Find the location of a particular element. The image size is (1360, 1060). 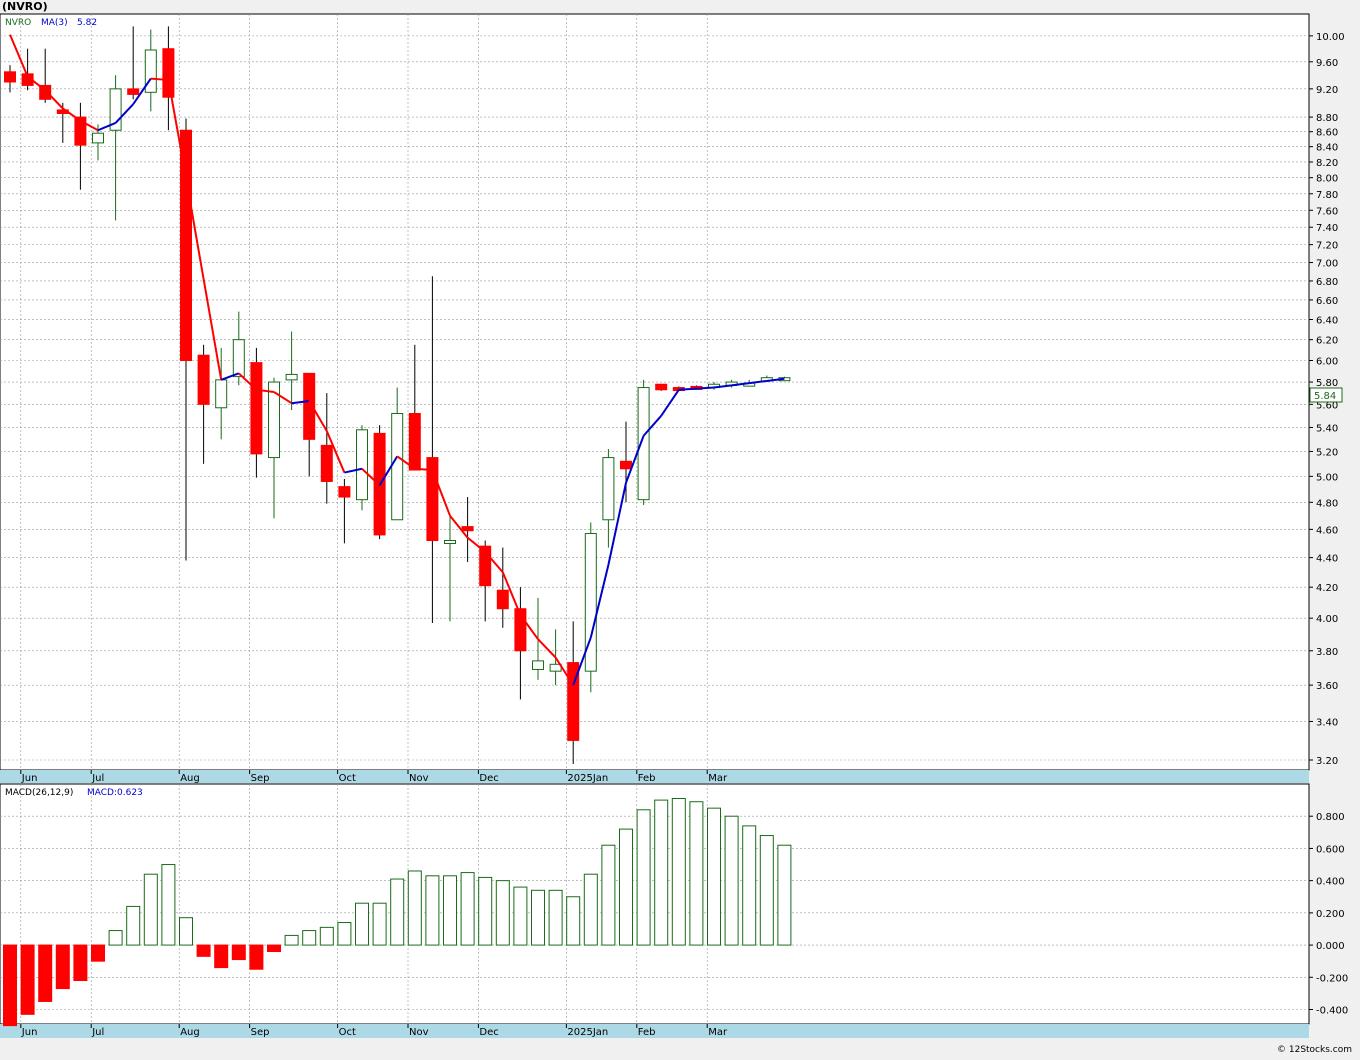

price-month-label: Nov is located at coordinates (419, 778).